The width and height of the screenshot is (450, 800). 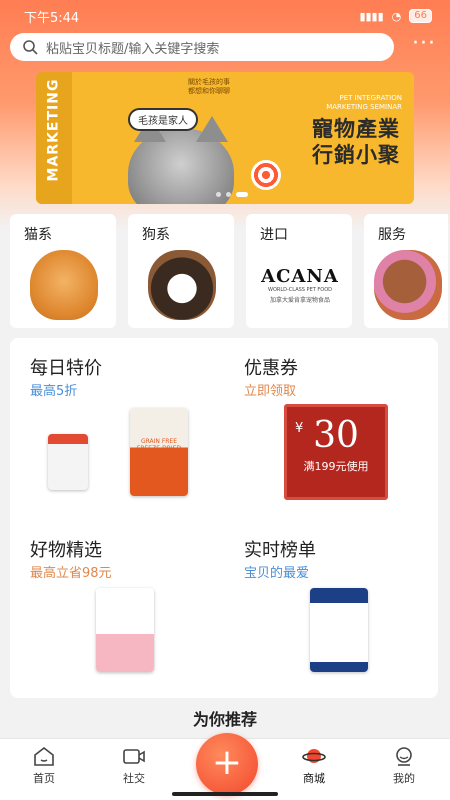 I want to click on recommend-heading: 为你推荐, so click(x=224, y=719).